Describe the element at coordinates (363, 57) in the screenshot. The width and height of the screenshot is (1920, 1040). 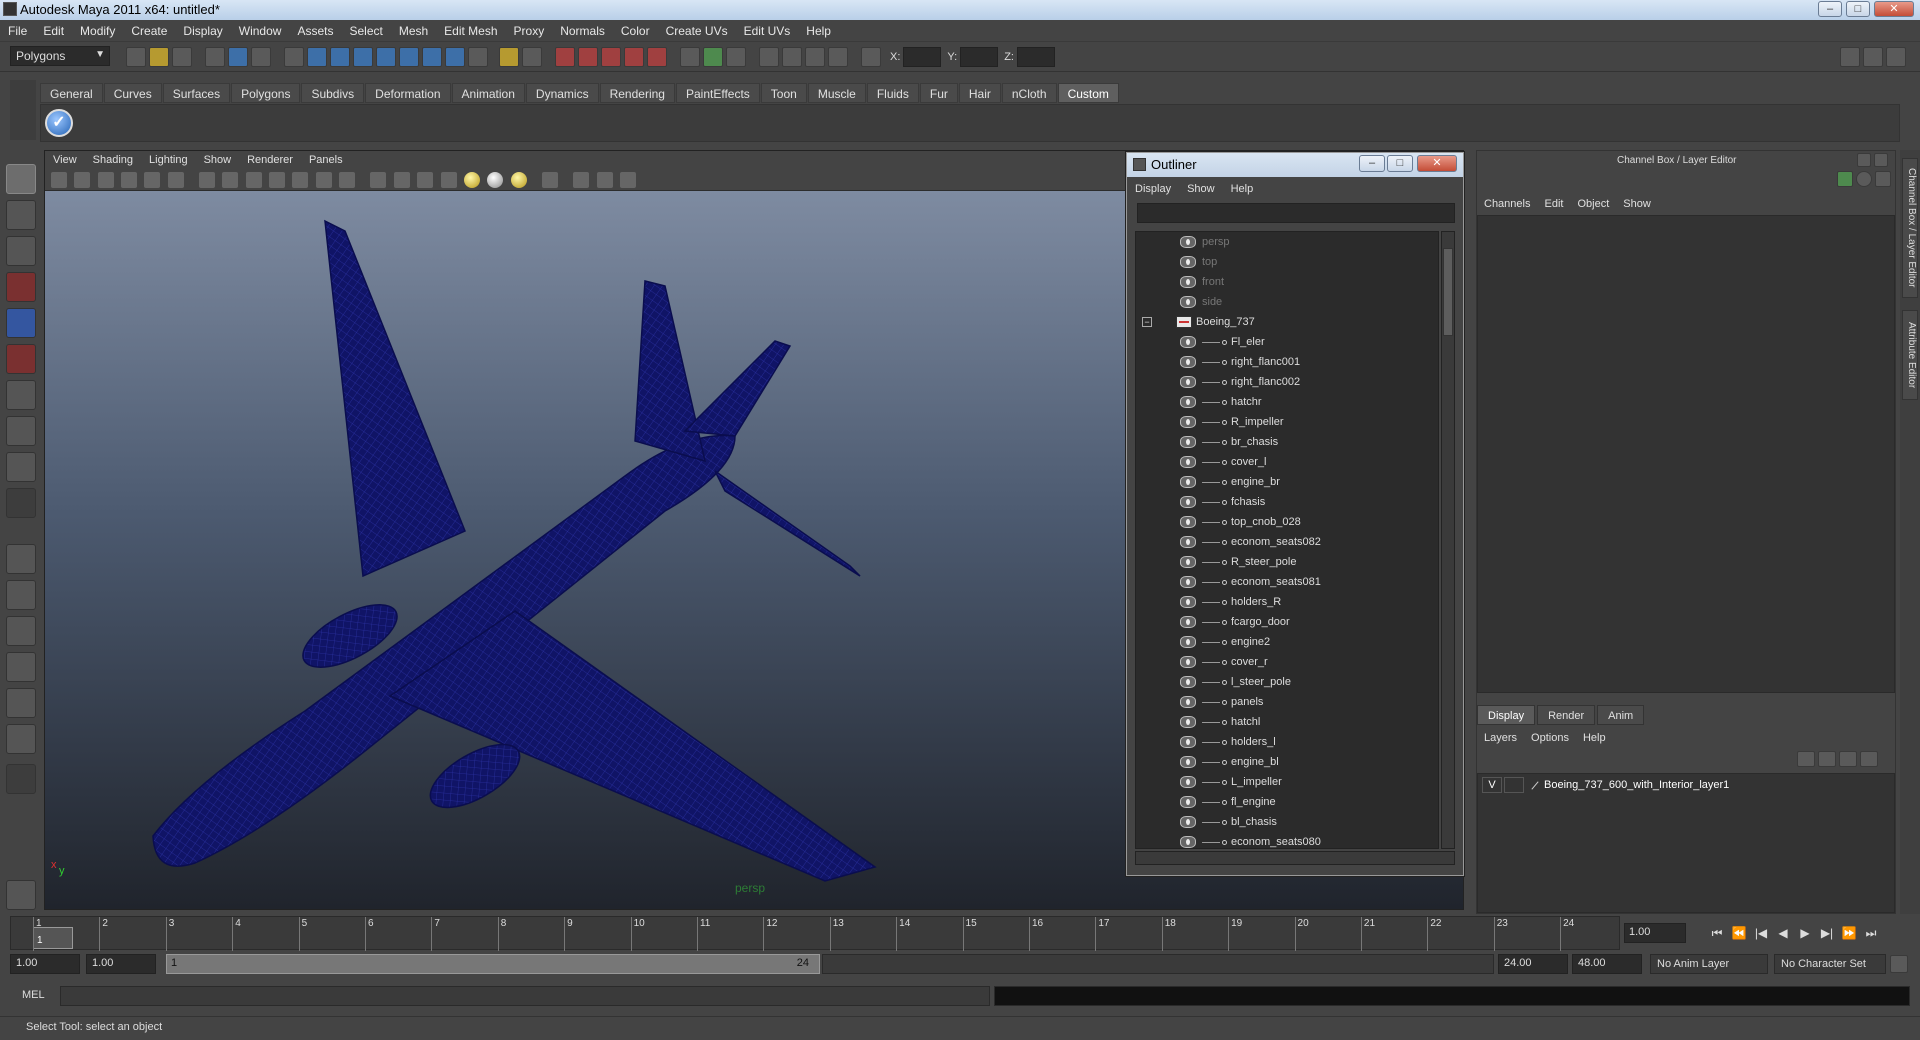
I see `select-surfaces-icon` at that location.